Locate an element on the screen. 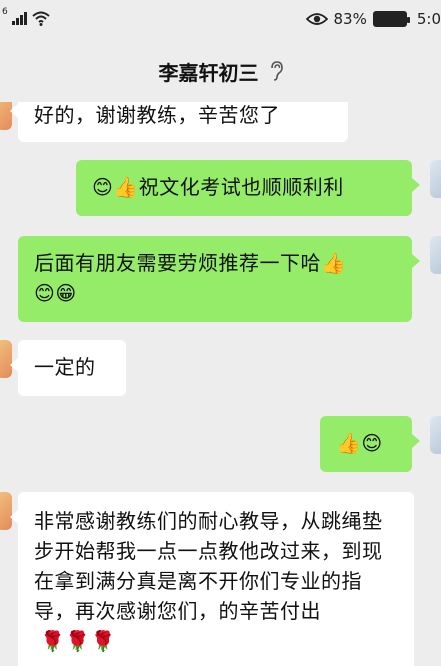  message-bubble-outgoing: 👍😊 is located at coordinates (370, 444).